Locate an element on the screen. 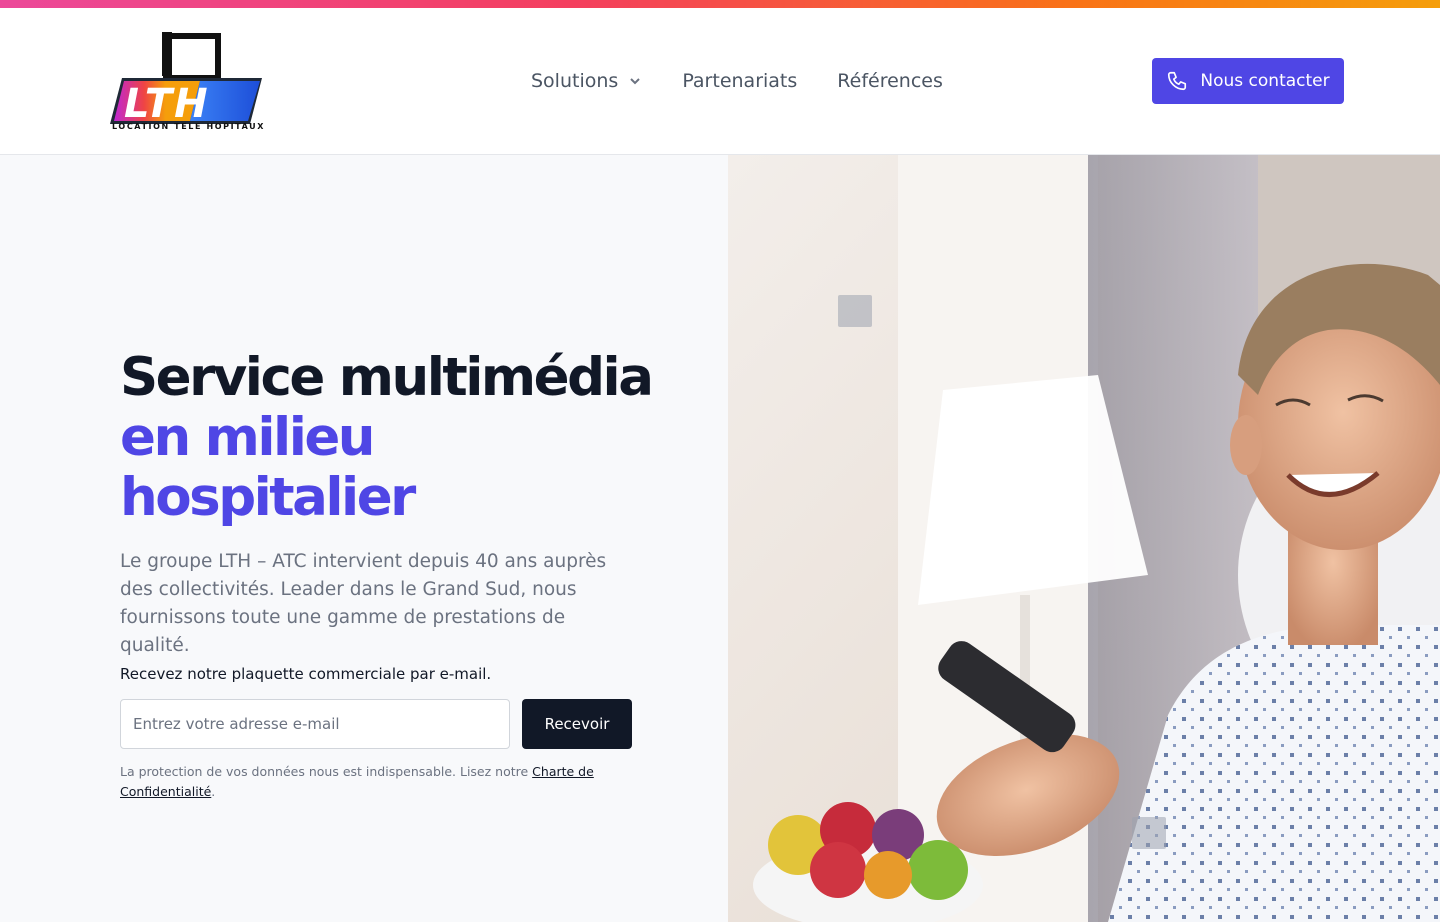  logo-tagline: LOCATION TELE HOPITAUX is located at coordinates (189, 126).